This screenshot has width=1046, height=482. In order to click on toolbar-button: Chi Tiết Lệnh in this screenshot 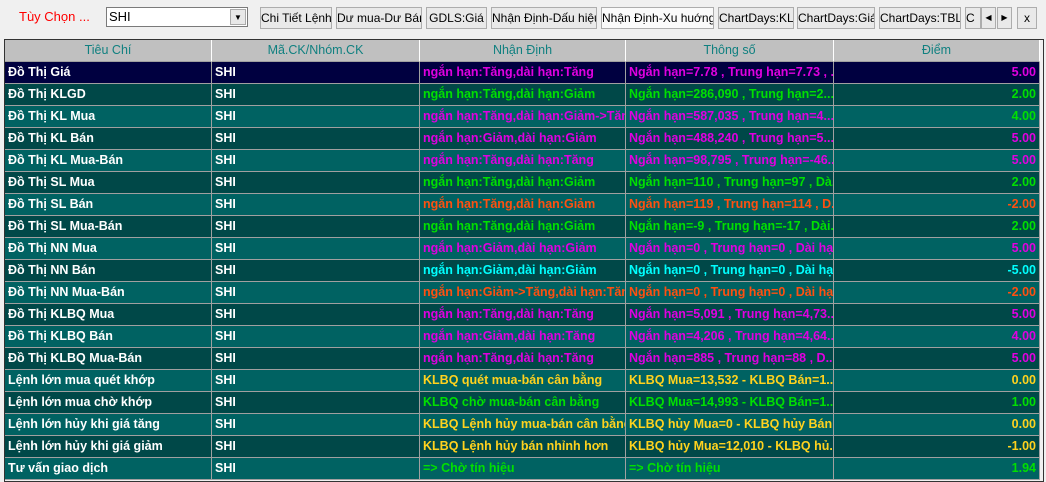, I will do `click(296, 18)`.